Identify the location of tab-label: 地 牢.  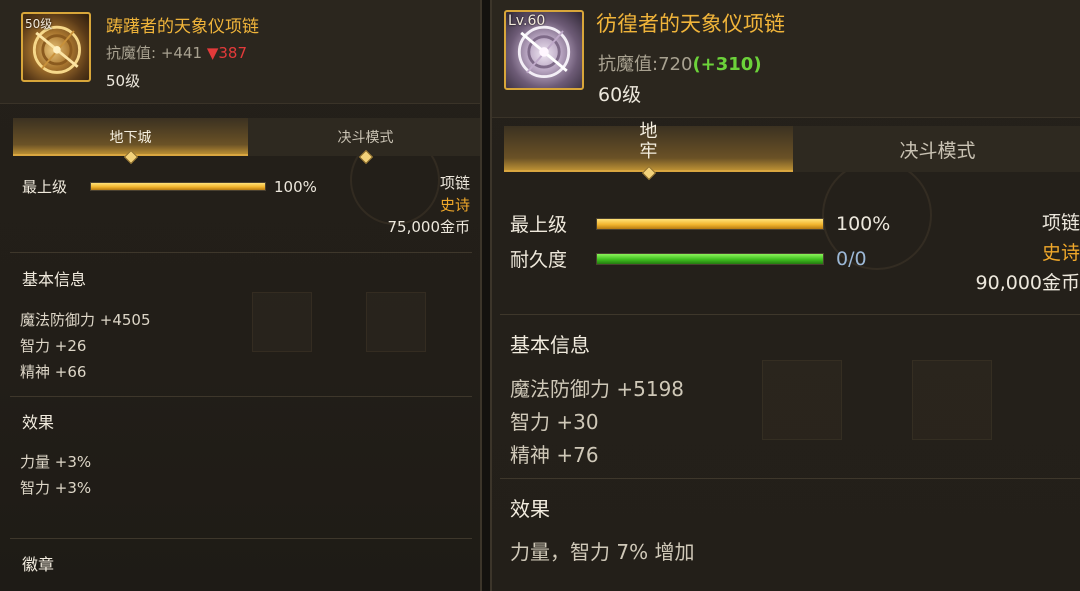
(648, 141).